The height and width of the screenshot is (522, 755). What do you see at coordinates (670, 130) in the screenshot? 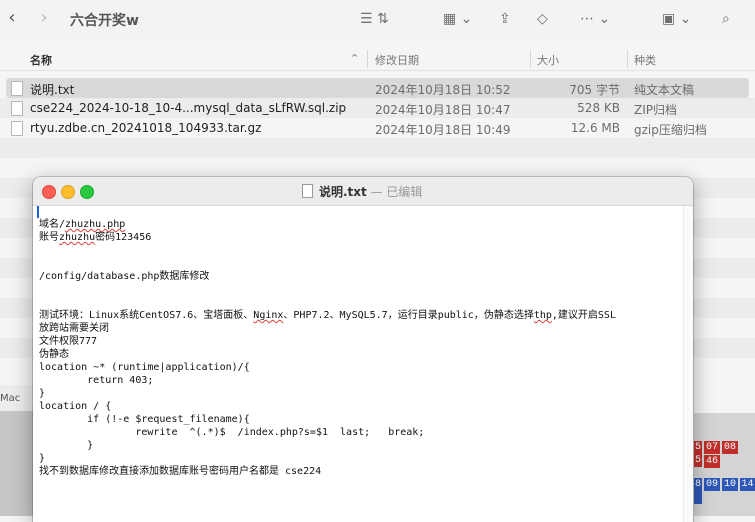
I see `file-kind: gzip压缩归档` at bounding box center [670, 130].